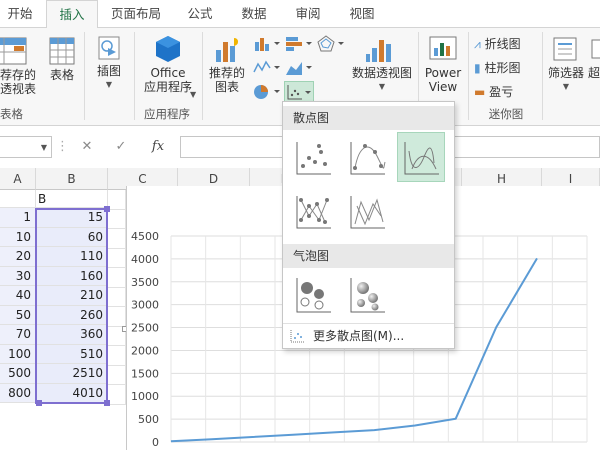  I want to click on scatter-smooth-lines-markers-option, so click(367, 157).